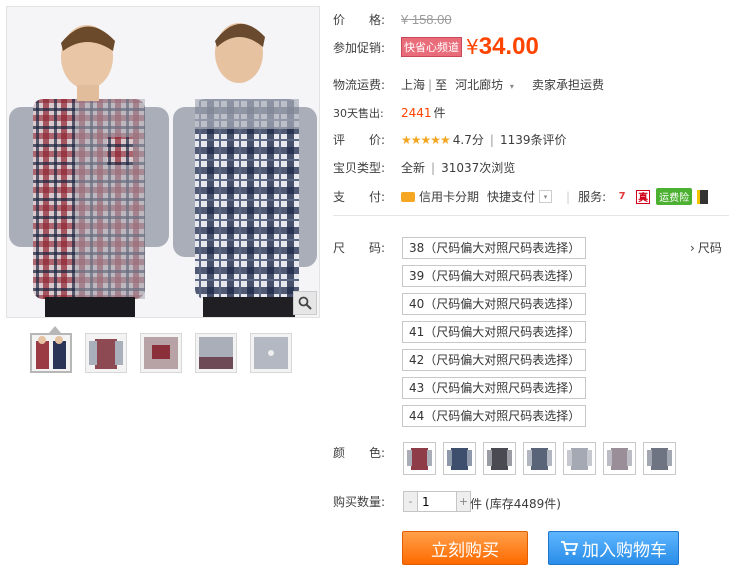 This screenshot has height=572, width=729. I want to click on type-value: 全新, so click(413, 168).